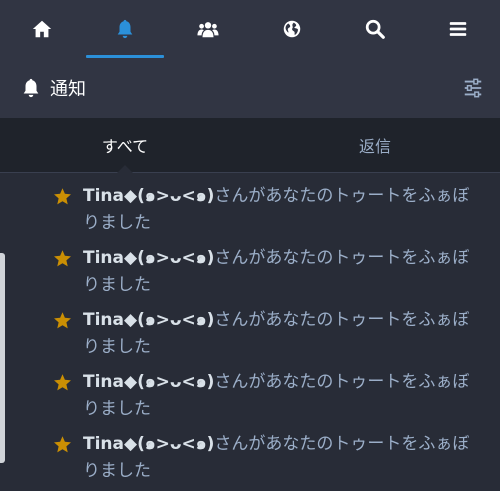  What do you see at coordinates (473, 88) in the screenshot?
I see `sliders-icon` at bounding box center [473, 88].